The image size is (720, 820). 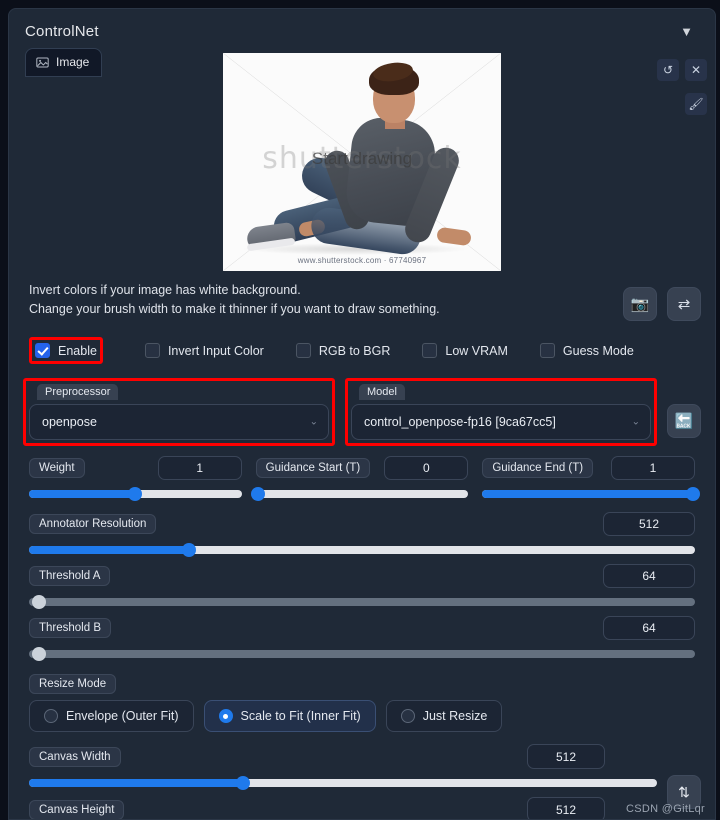 What do you see at coordinates (662, 301) in the screenshot?
I see `hint-buttons: 📷 ⇄` at bounding box center [662, 301].